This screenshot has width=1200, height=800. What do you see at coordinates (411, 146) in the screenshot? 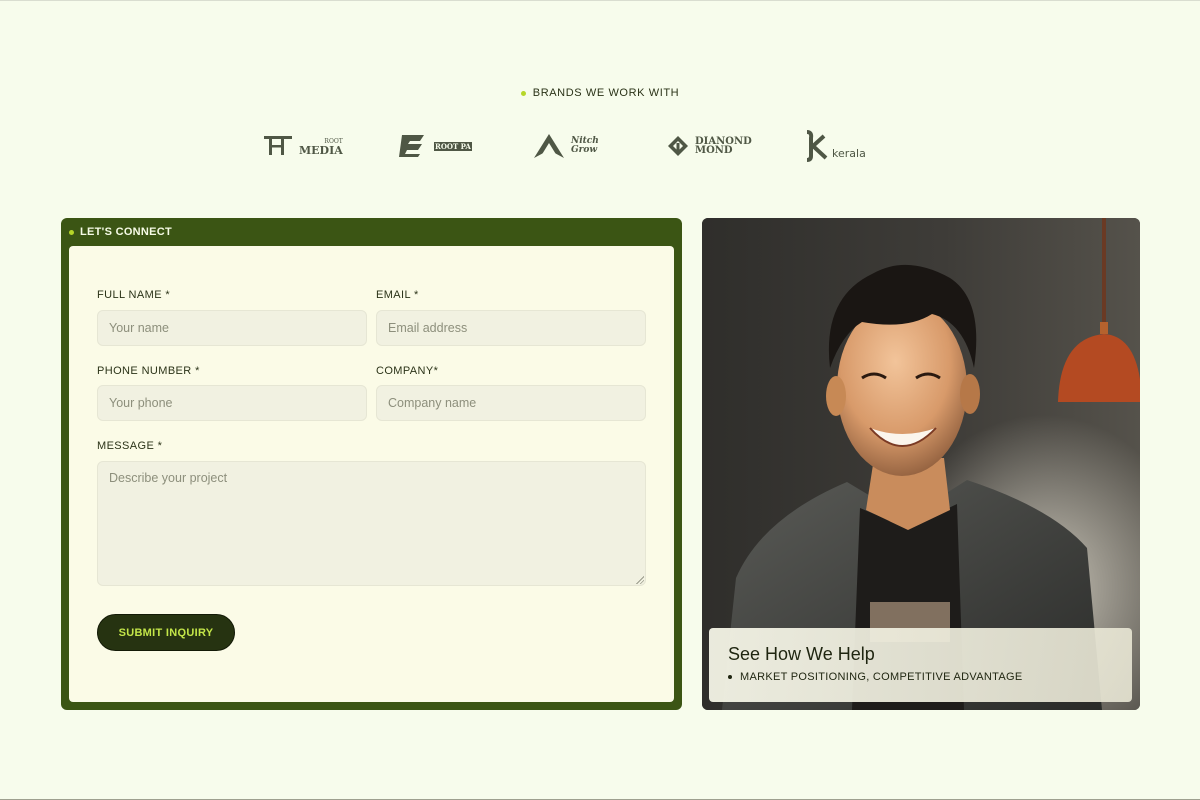
I see `root-pa-icon` at bounding box center [411, 146].